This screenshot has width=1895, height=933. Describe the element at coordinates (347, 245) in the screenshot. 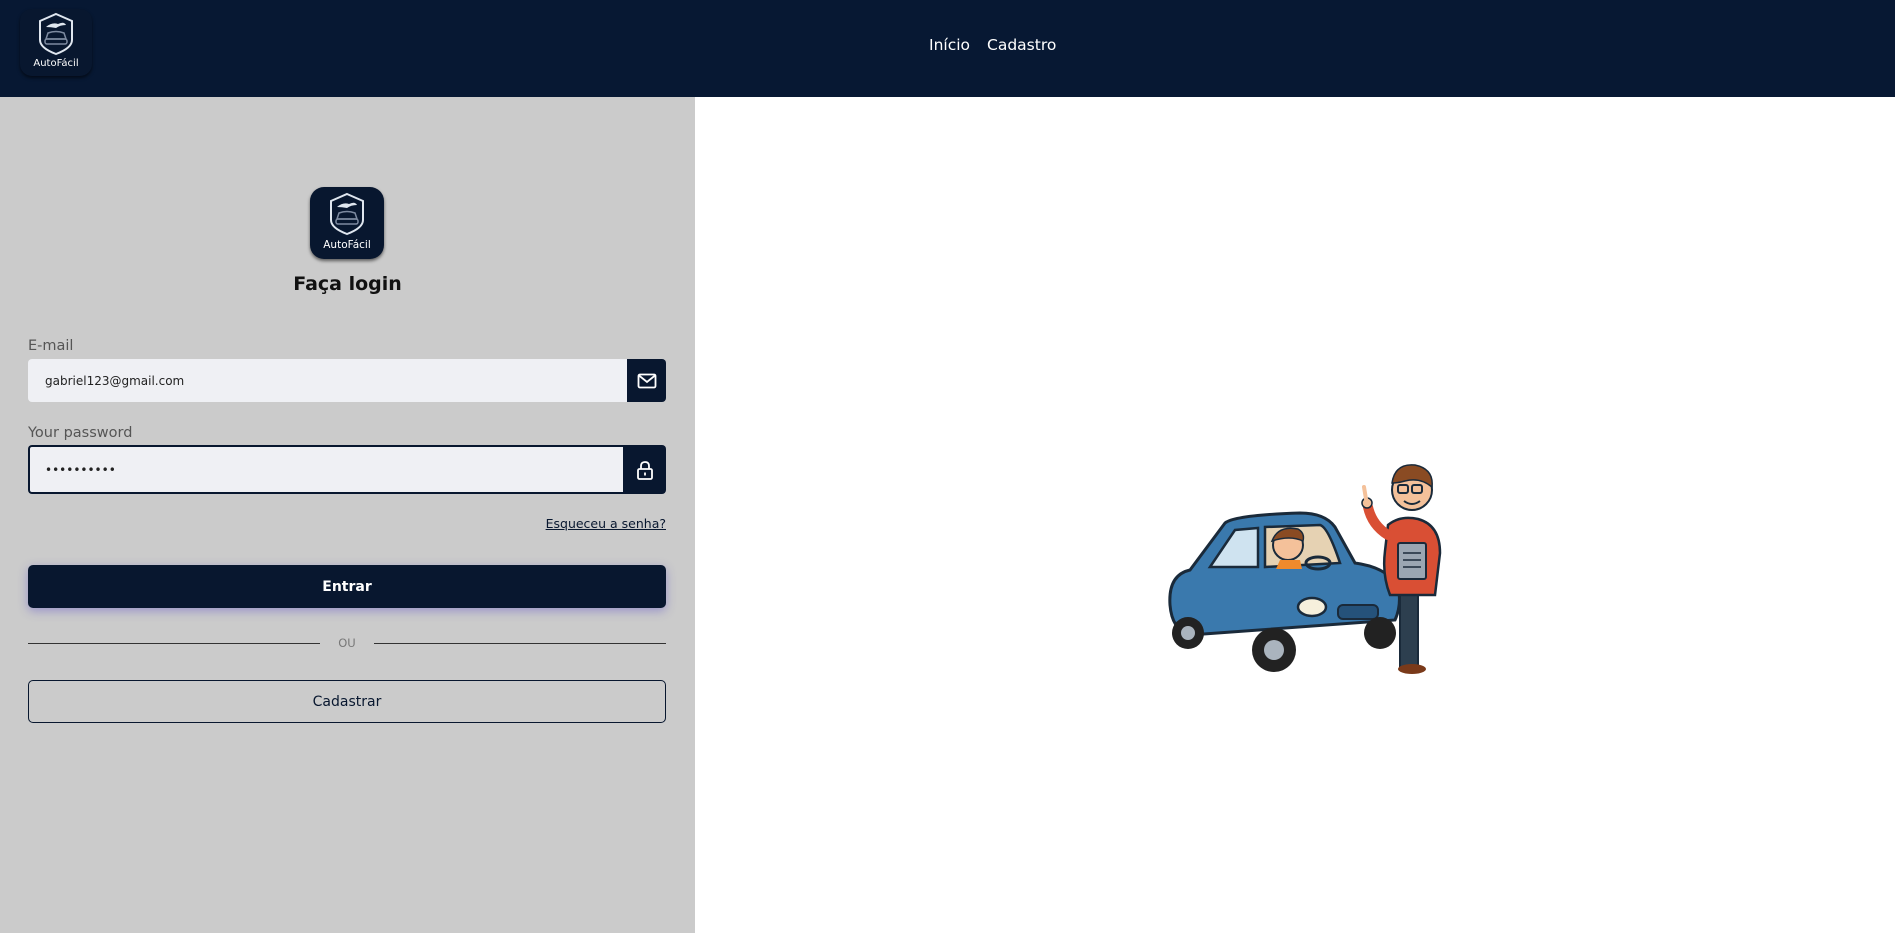

I see `login-logo-name: AutoFácil` at that location.